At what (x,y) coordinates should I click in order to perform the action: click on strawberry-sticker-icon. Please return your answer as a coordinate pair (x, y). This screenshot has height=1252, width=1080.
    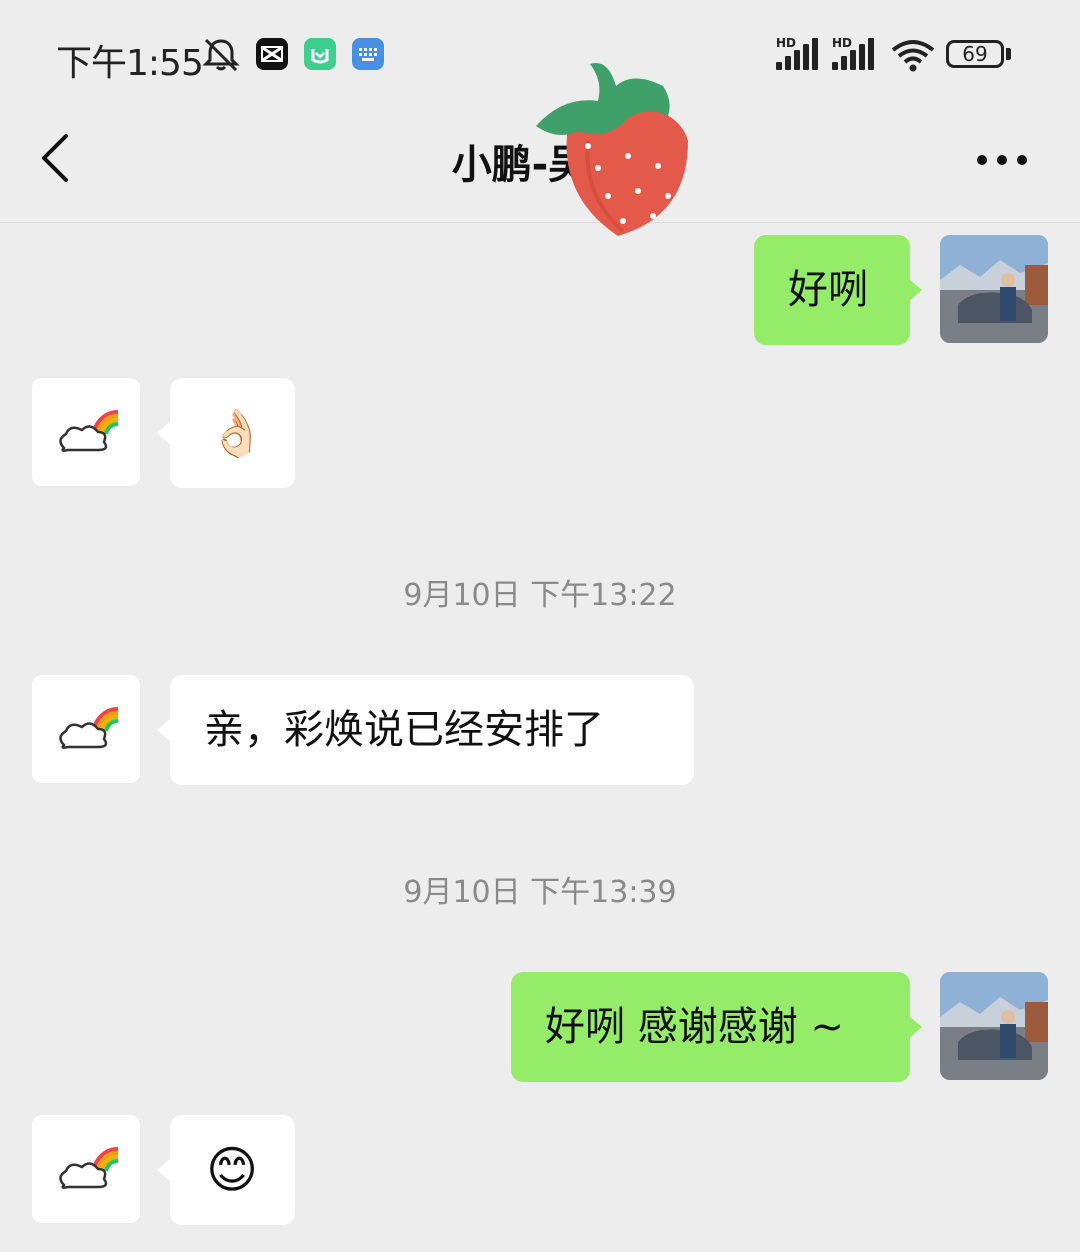
    Looking at the image, I should click on (612, 149).